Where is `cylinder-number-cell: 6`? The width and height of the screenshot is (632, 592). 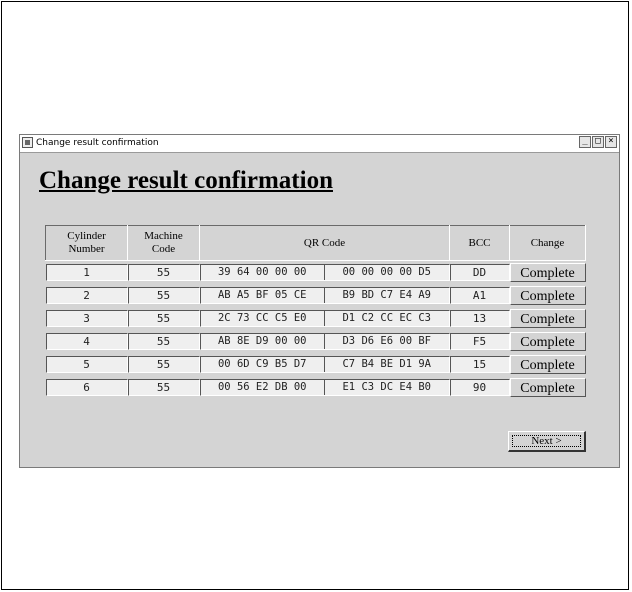
cylinder-number-cell: 6 is located at coordinates (86, 387).